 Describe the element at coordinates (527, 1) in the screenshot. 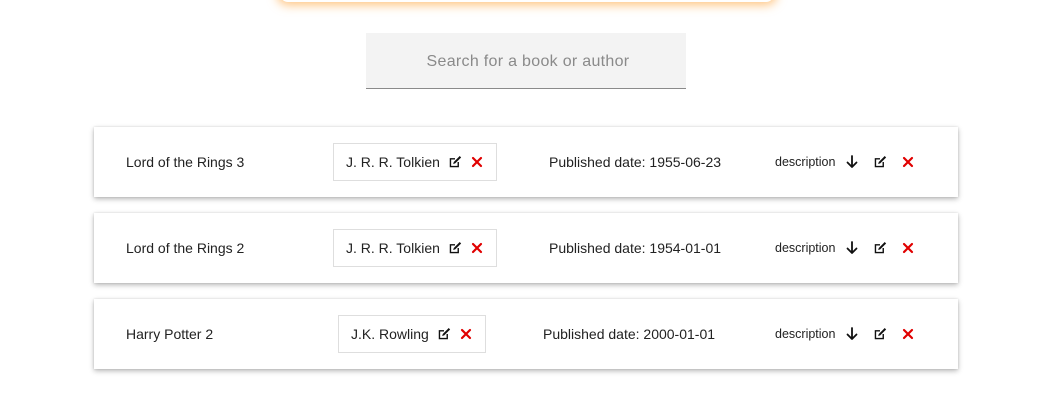

I see `top-header-bar` at that location.